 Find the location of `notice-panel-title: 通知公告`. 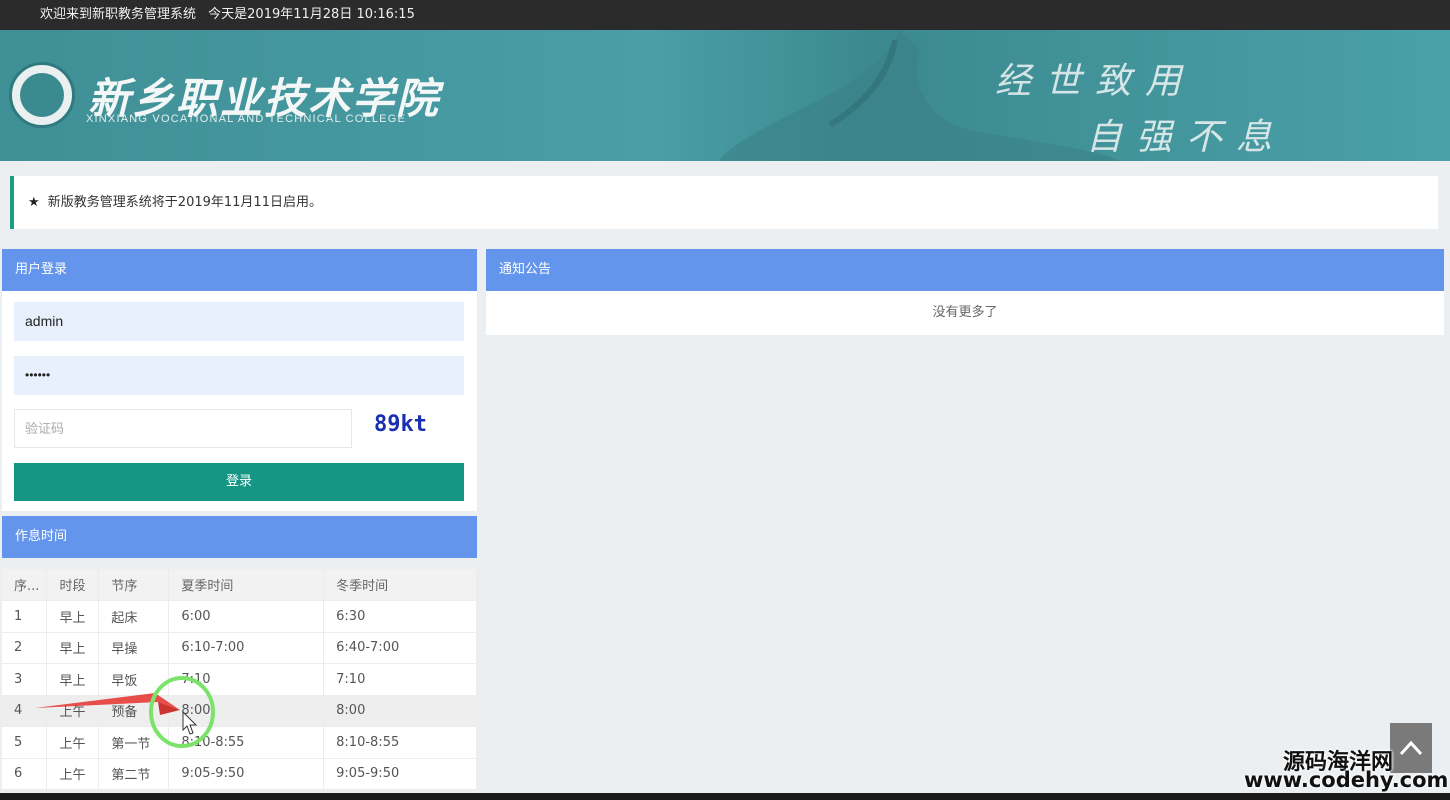

notice-panel-title: 通知公告 is located at coordinates (525, 269).